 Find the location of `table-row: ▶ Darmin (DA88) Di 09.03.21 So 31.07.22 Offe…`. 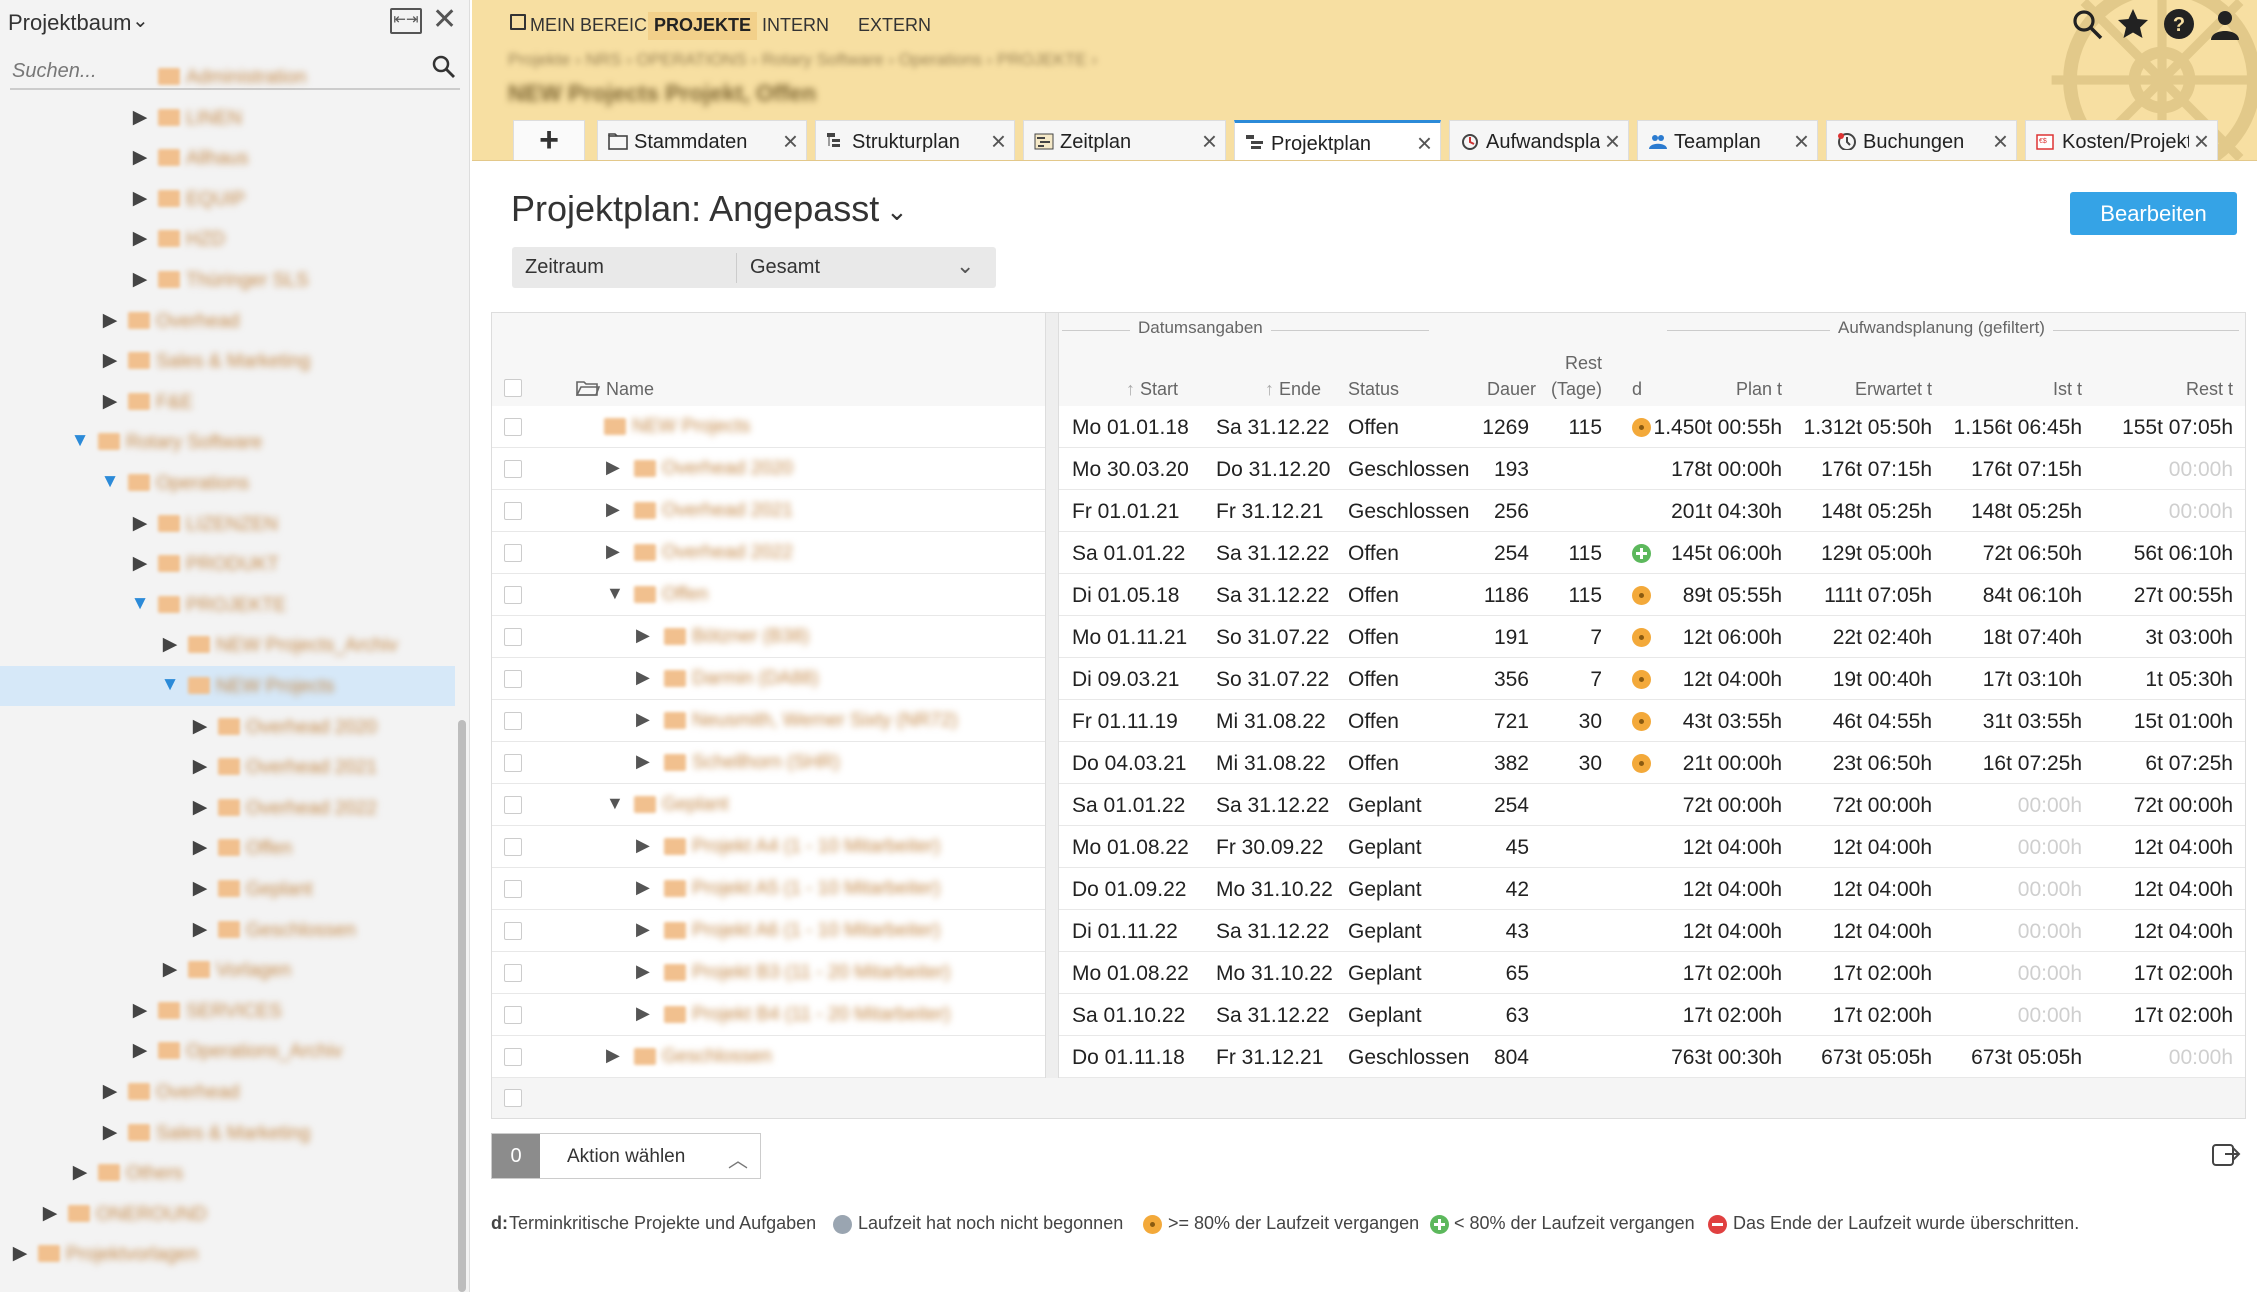

table-row: ▶ Darmin (DA88) Di 09.03.21 So 31.07.22 Offe… is located at coordinates (1368, 679).